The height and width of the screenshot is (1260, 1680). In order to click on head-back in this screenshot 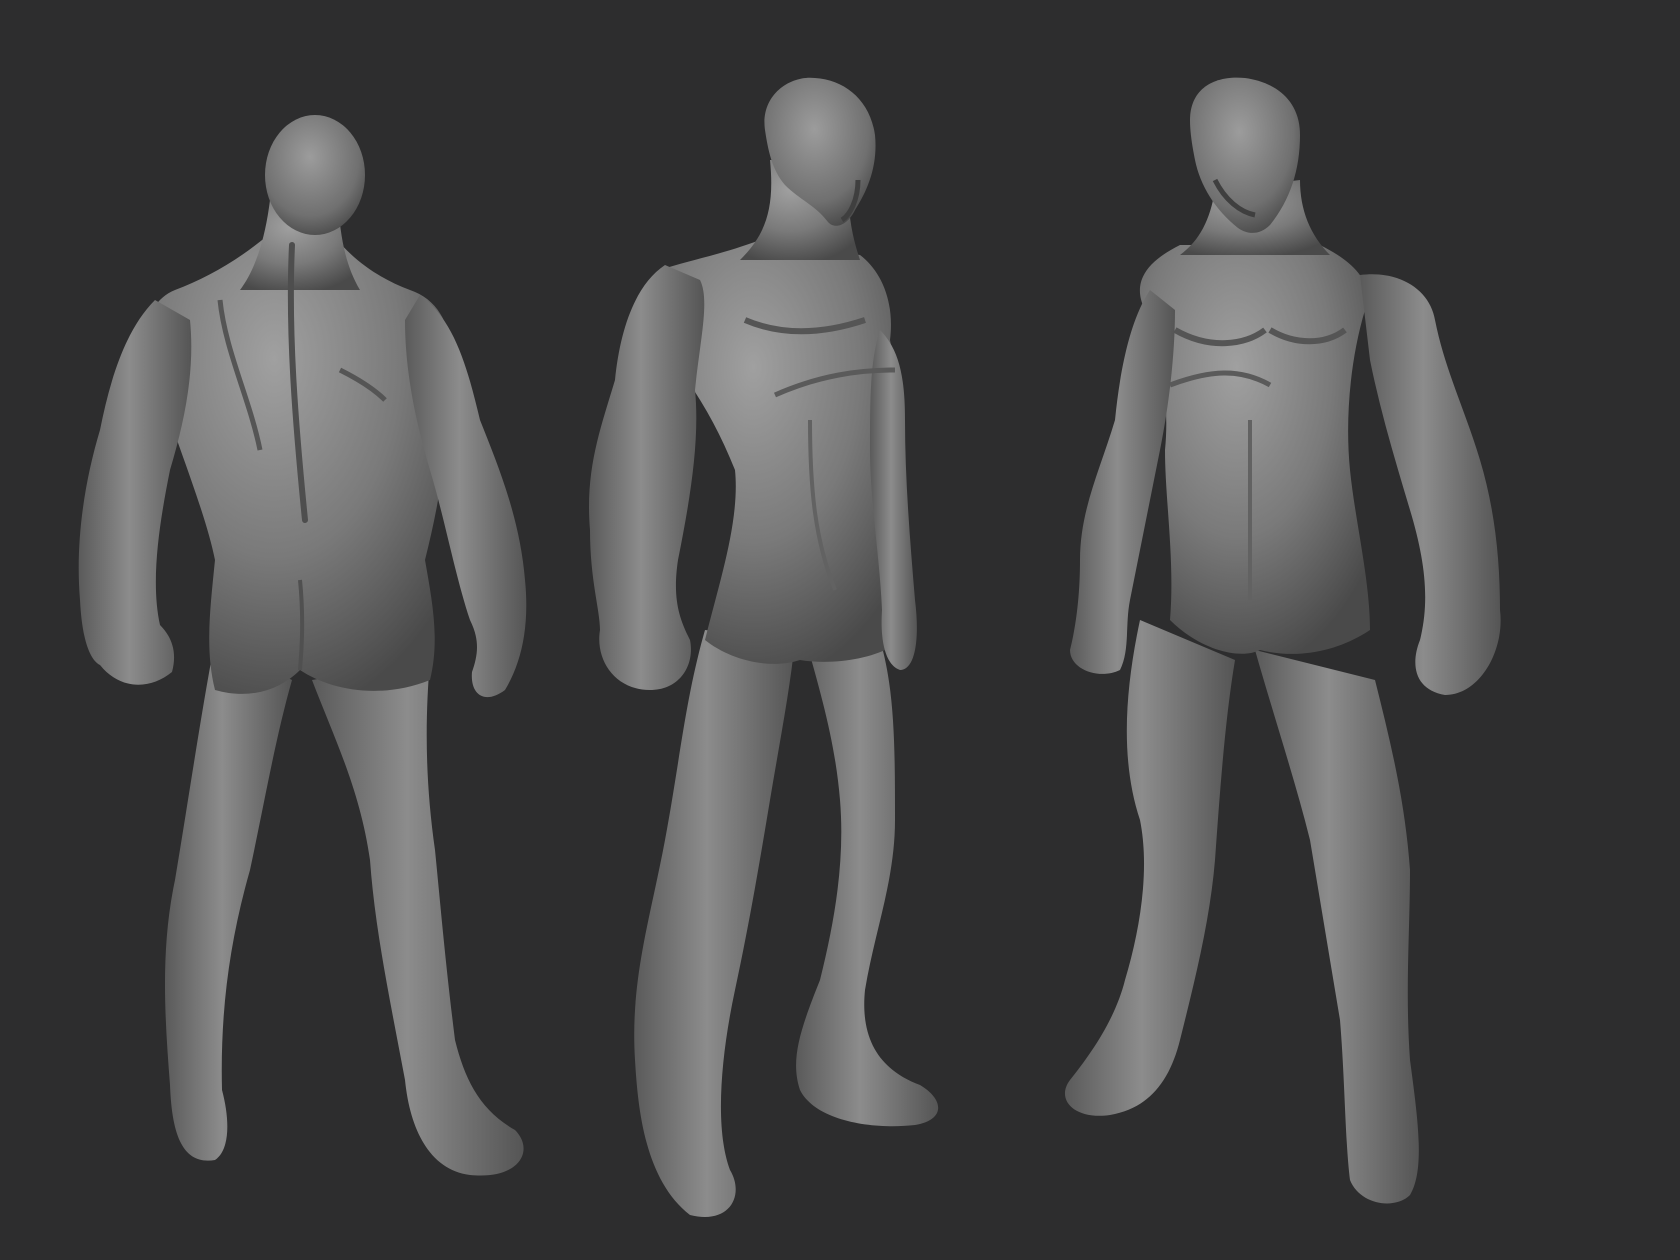, I will do `click(315, 175)`.